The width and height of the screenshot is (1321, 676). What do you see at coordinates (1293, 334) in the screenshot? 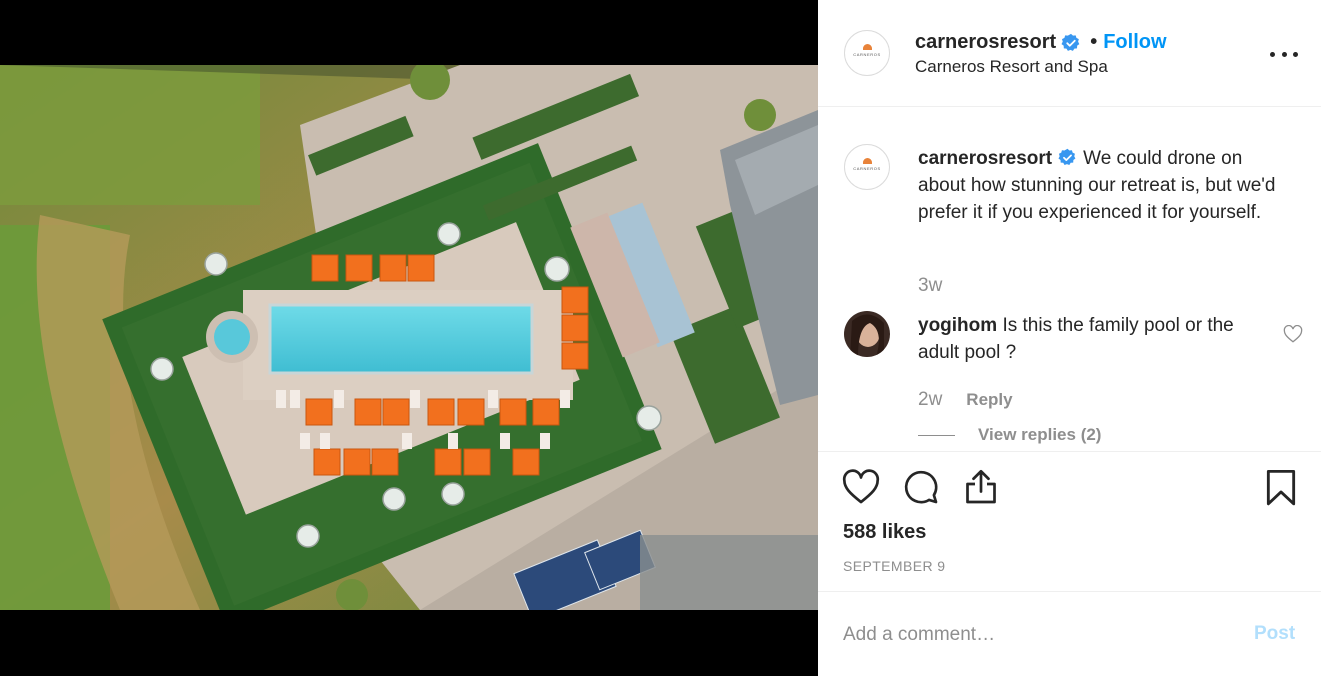
I see `comment-like-heart-icon` at bounding box center [1293, 334].